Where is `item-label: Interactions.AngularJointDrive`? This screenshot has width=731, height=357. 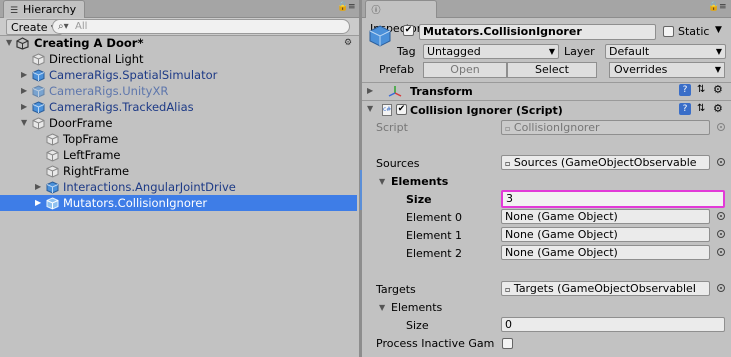
item-label: Interactions.AngularJointDrive is located at coordinates (149, 187).